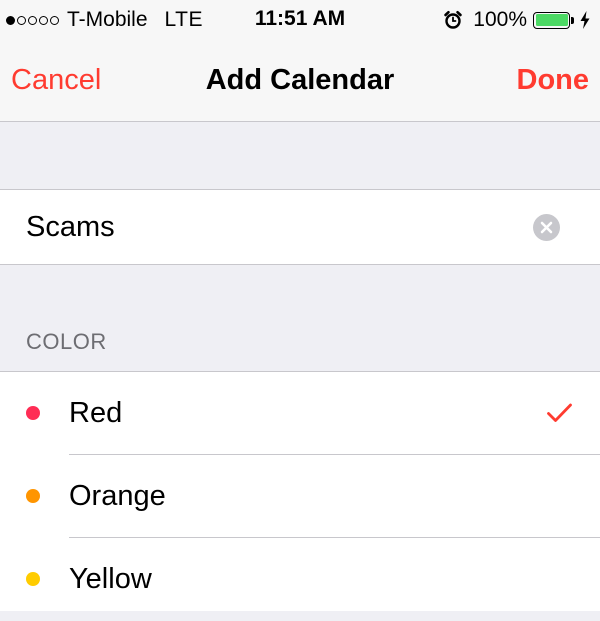  Describe the element at coordinates (553, 80) in the screenshot. I see `done-button: Done` at that location.